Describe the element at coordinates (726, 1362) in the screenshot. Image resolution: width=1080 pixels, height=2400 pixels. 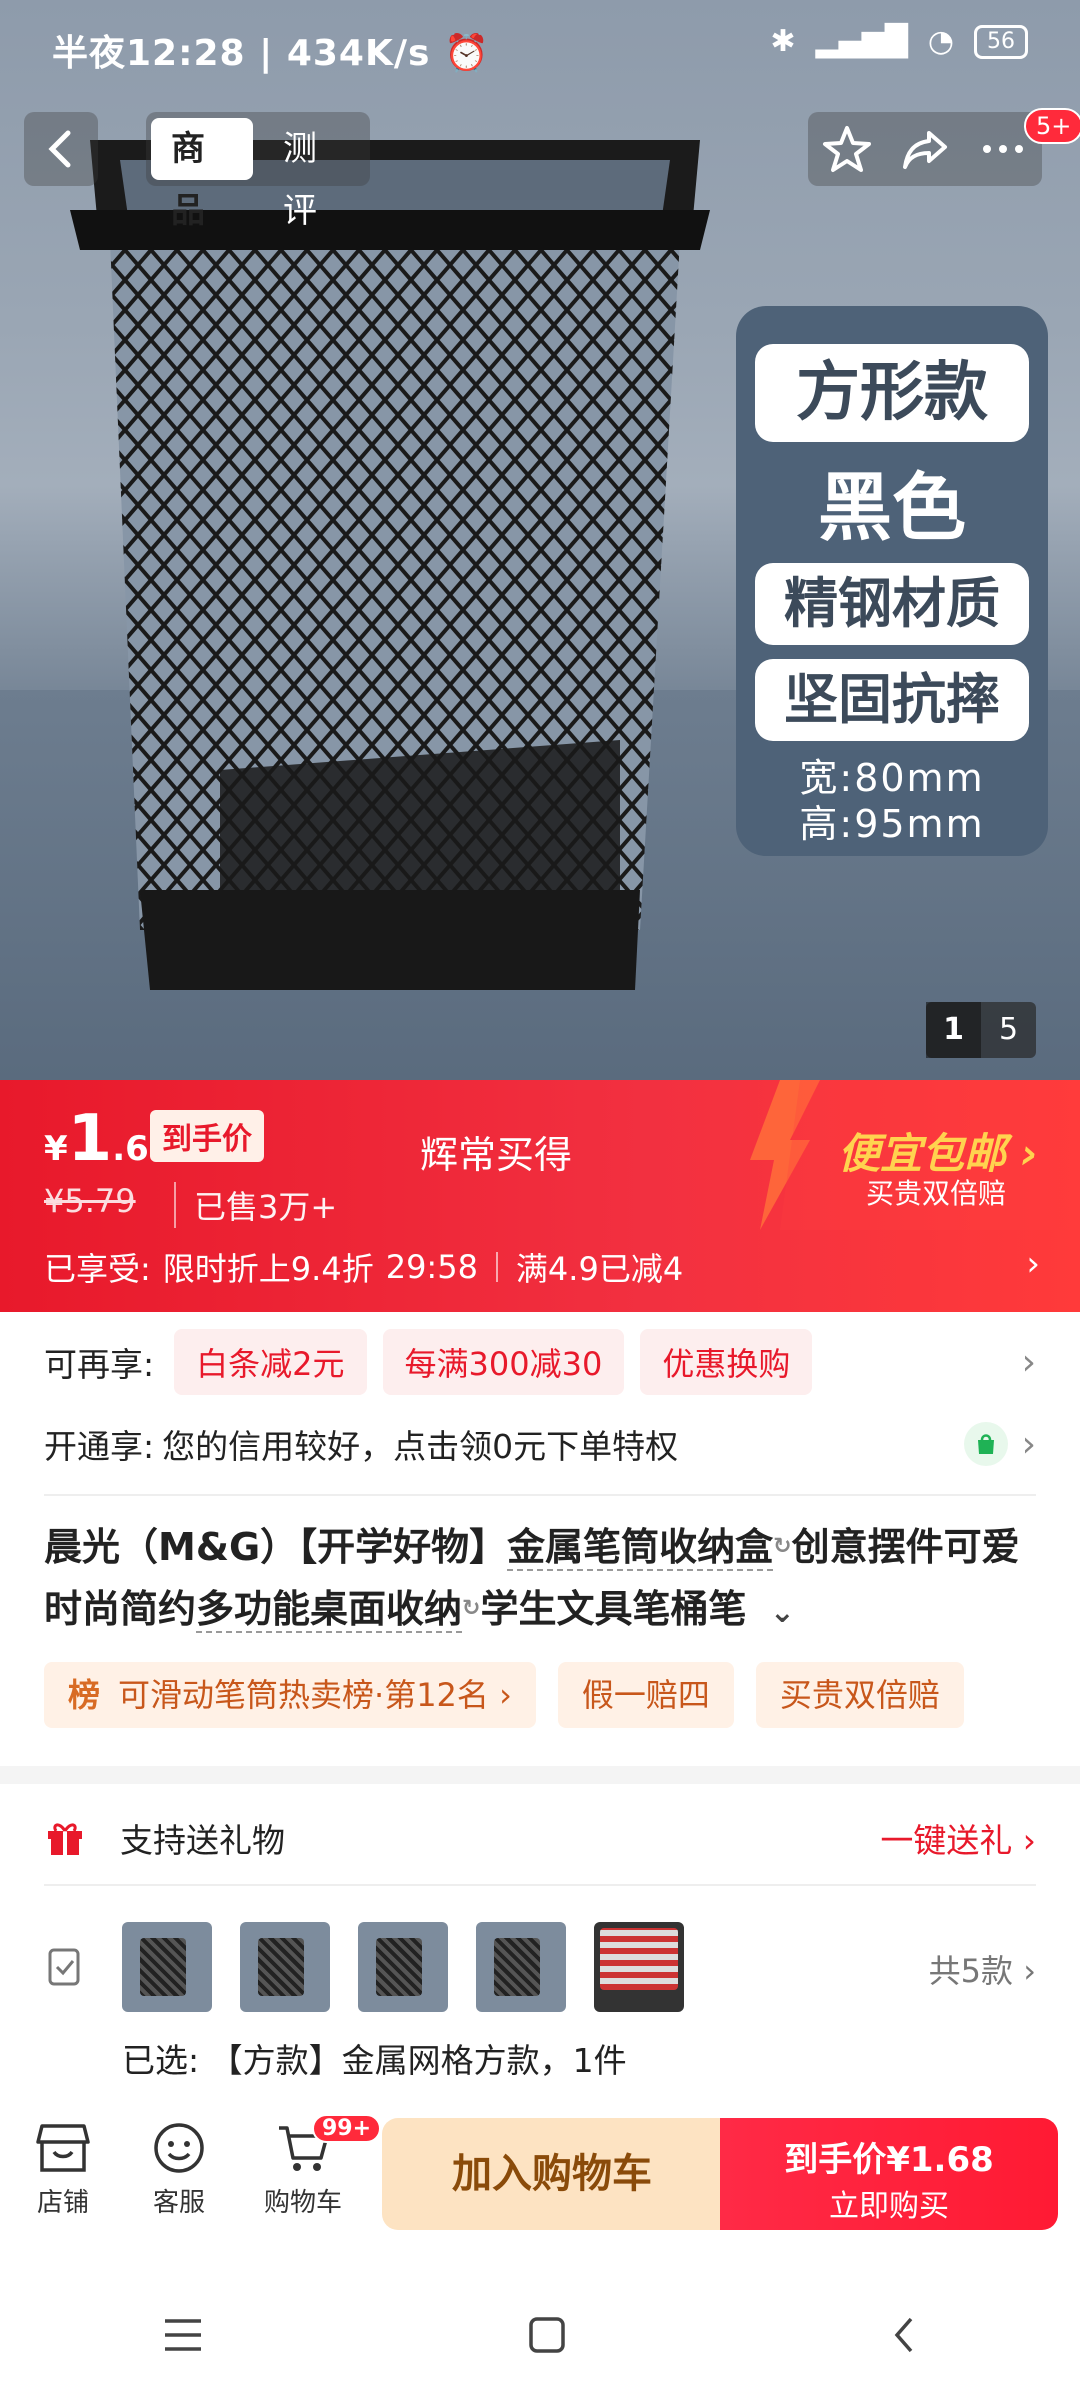
I see `offer-chip: 优惠换购` at that location.